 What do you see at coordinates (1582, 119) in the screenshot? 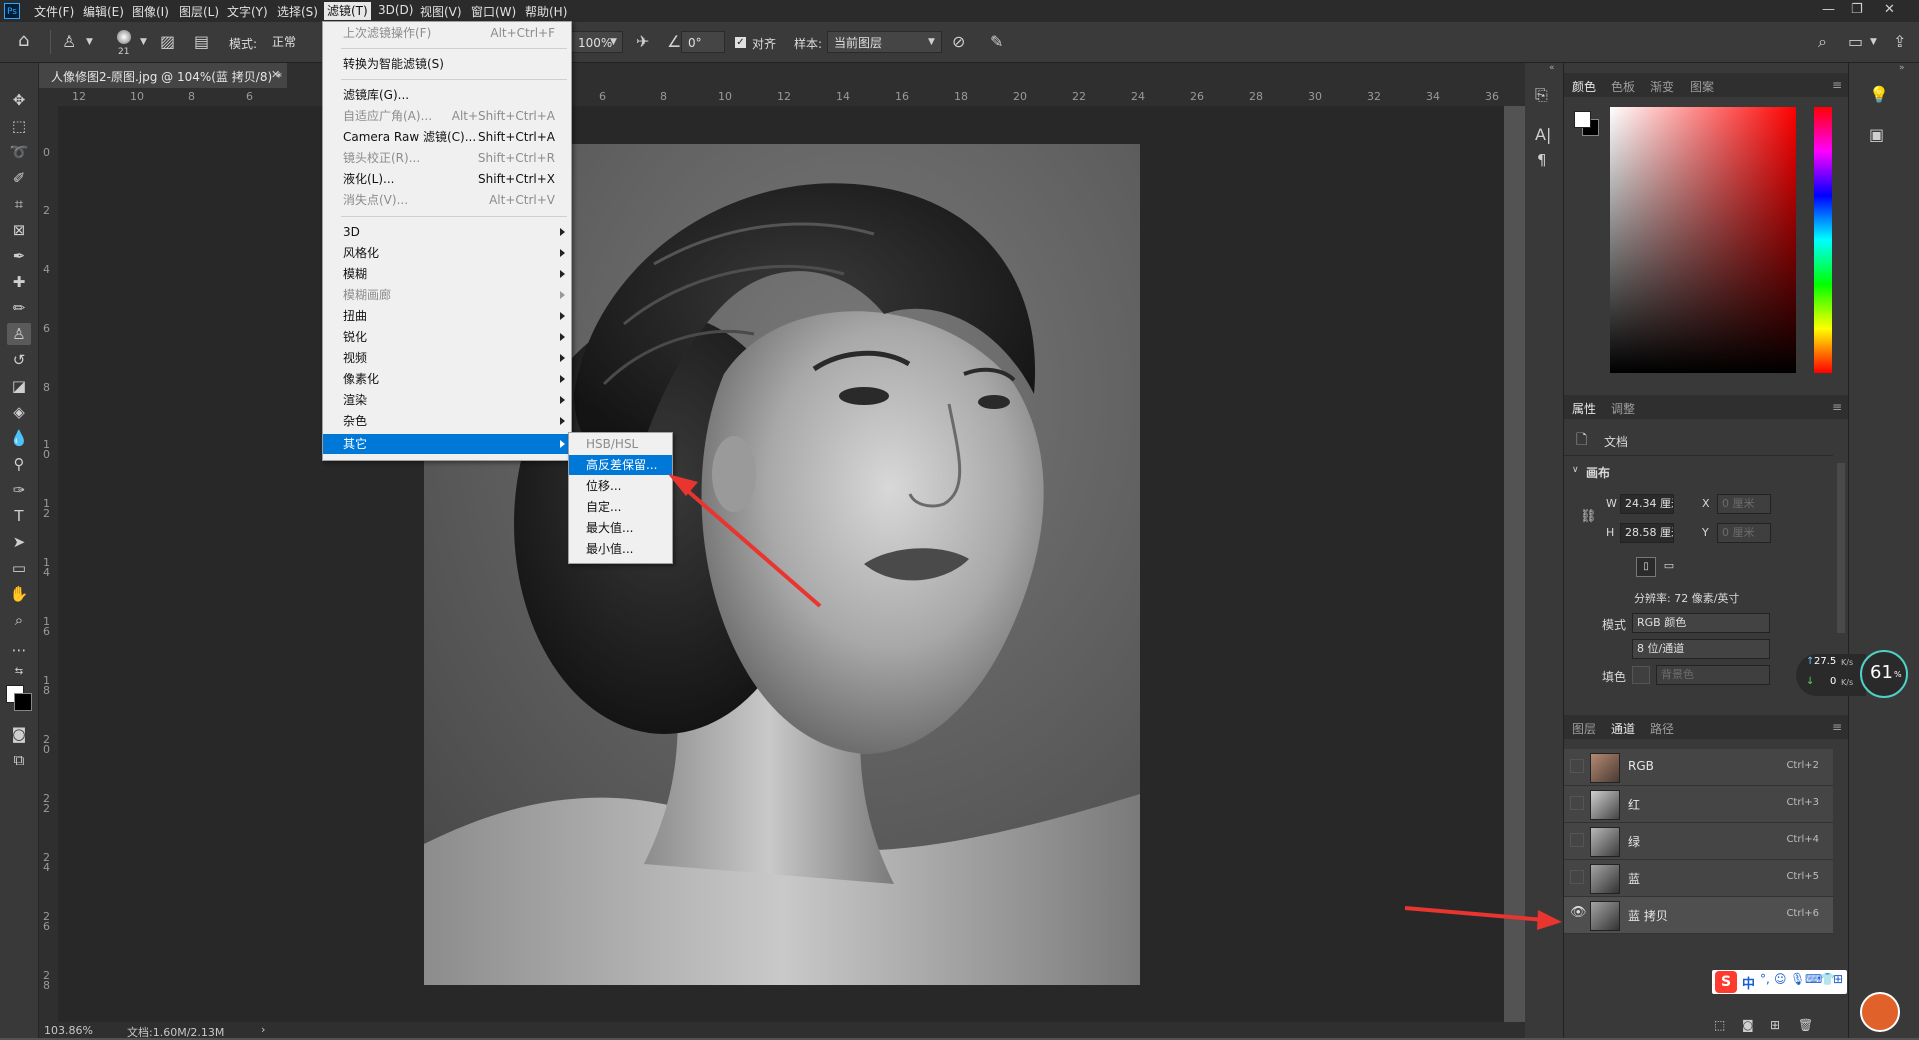
I see `foreground-color-swatch` at bounding box center [1582, 119].